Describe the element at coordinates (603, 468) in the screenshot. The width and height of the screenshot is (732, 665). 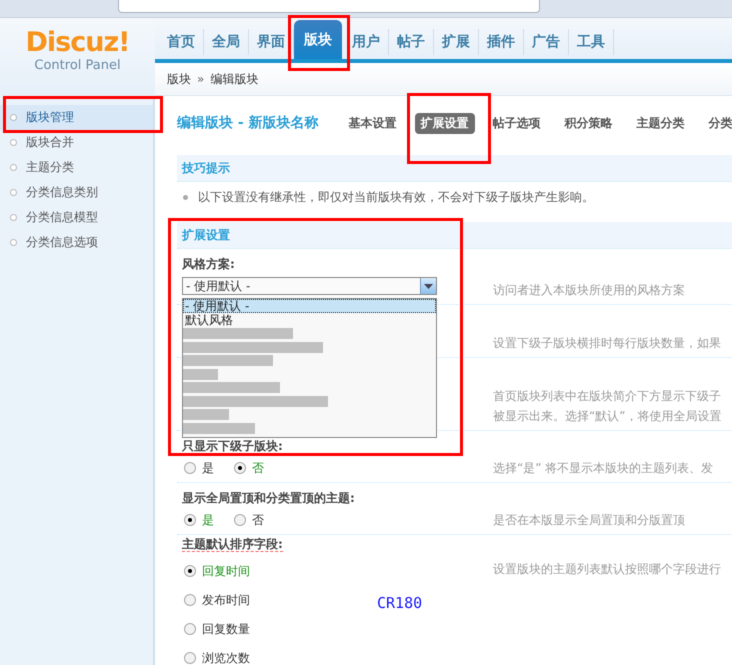
I see `setting-description: 选择“是” 将不显示本版块的主题列表、发` at that location.